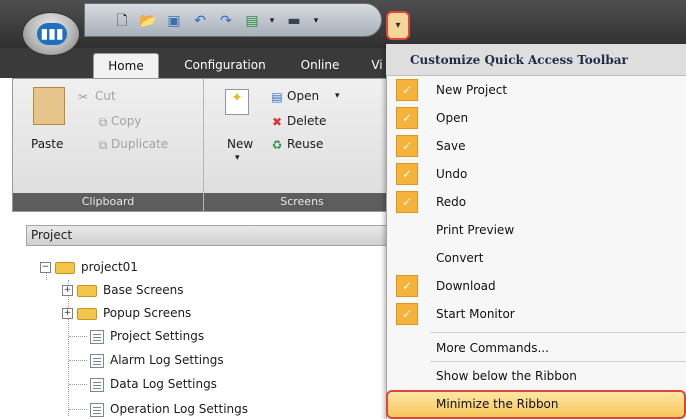 The image size is (686, 419). I want to click on menu-item-undo, so click(536, 174).